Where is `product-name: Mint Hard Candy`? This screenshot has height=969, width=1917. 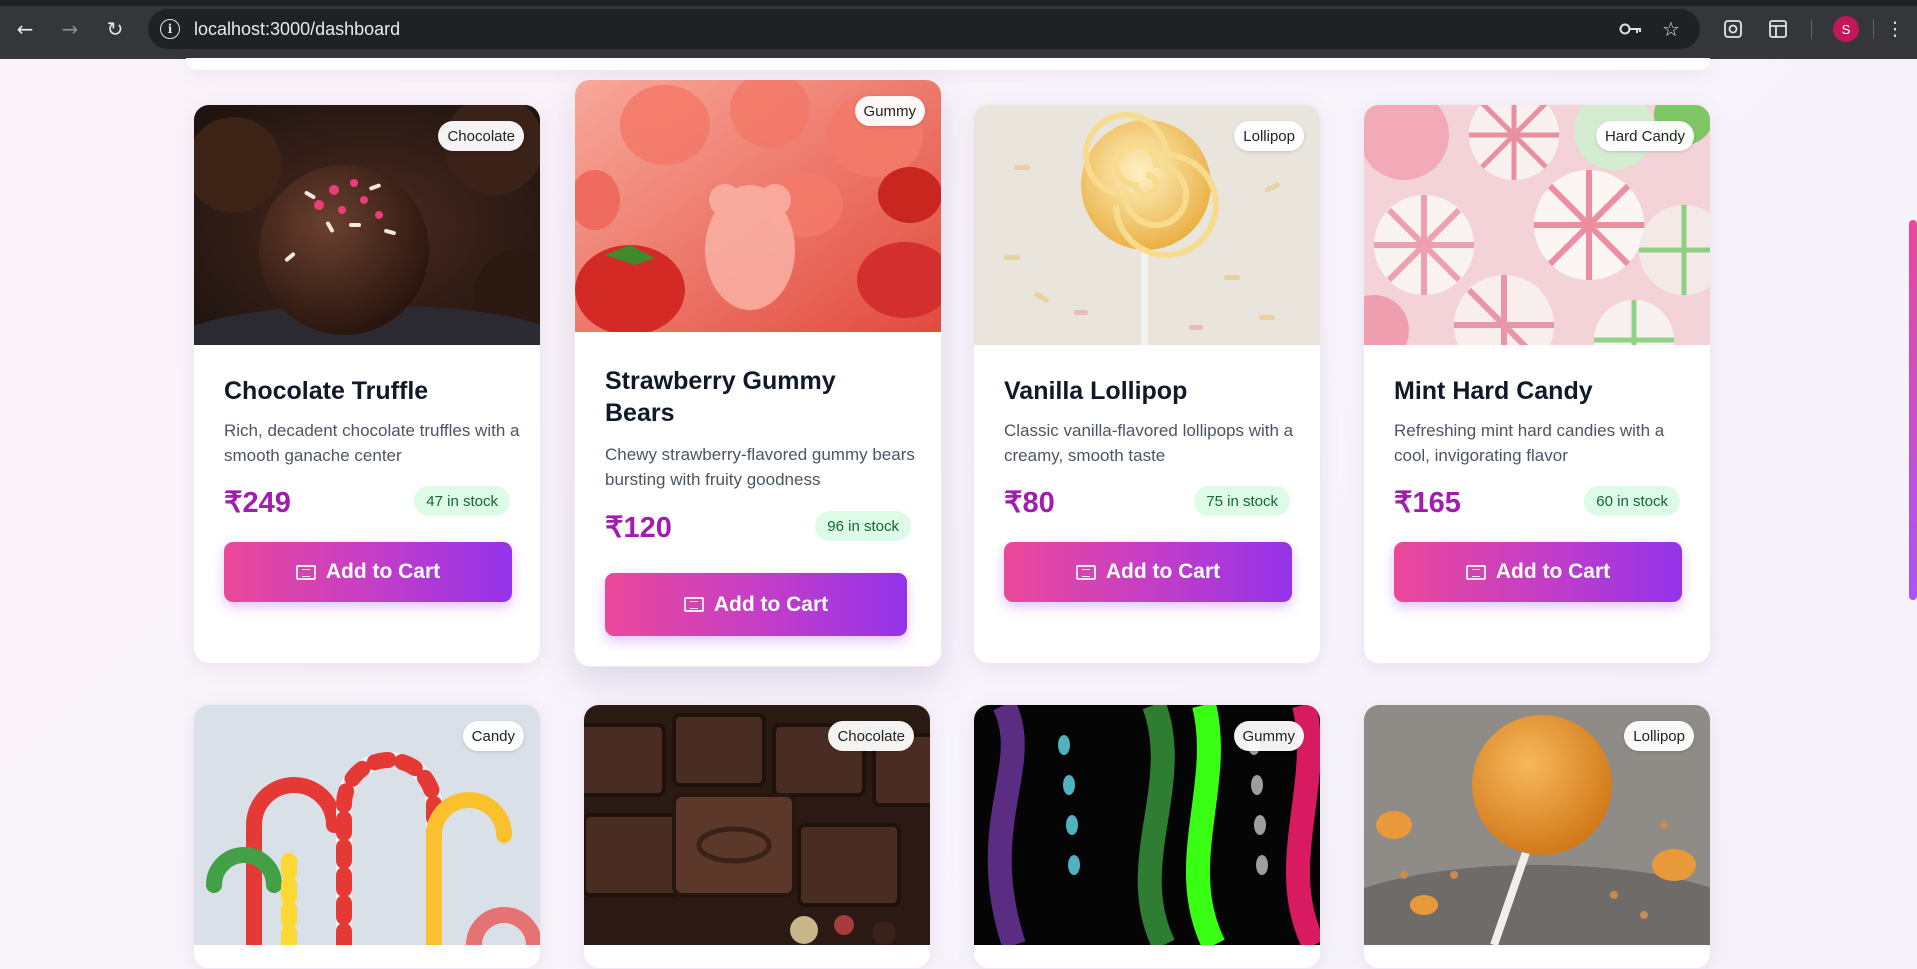
product-name: Mint Hard Candy is located at coordinates (1493, 391).